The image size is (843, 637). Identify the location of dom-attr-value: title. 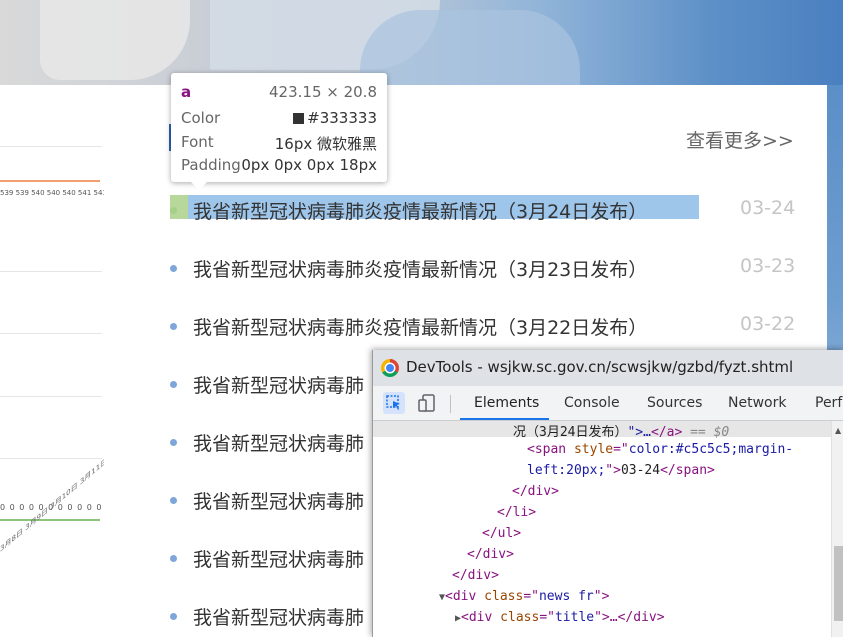
(574, 617).